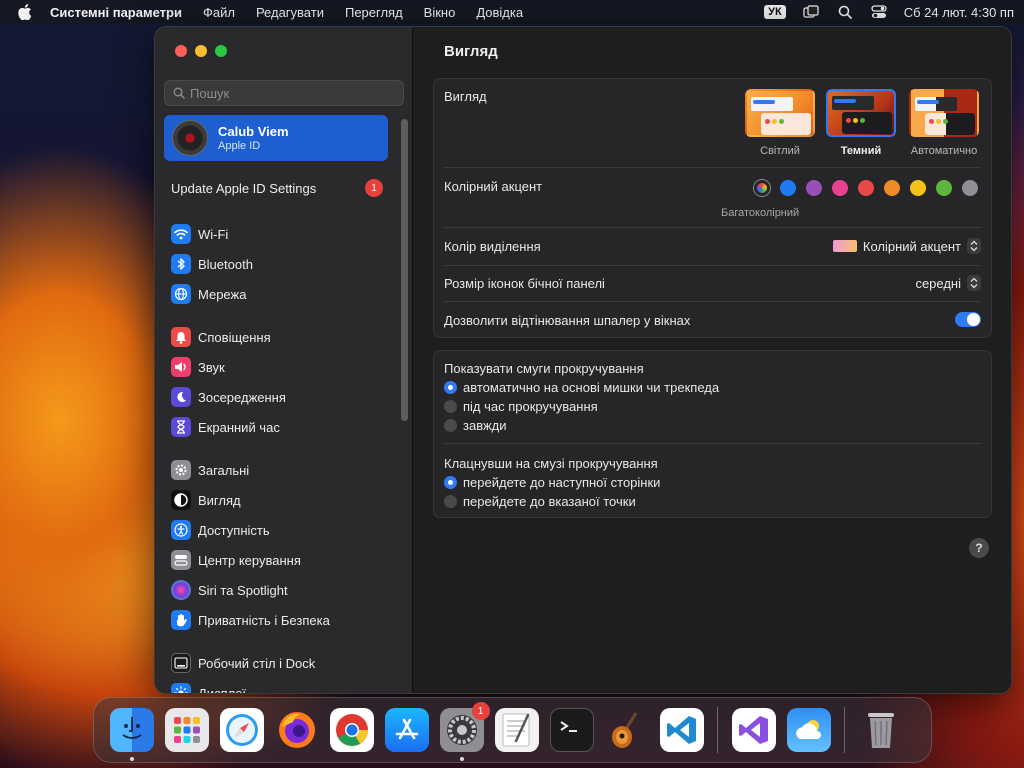 This screenshot has width=1024, height=768. What do you see at coordinates (290, 12) in the screenshot?
I see `menu-edit: Редагувати` at bounding box center [290, 12].